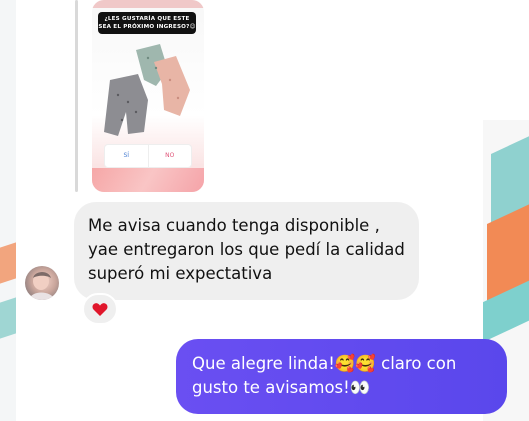  Describe the element at coordinates (8, 210) in the screenshot. I see `background-left-edge` at that location.